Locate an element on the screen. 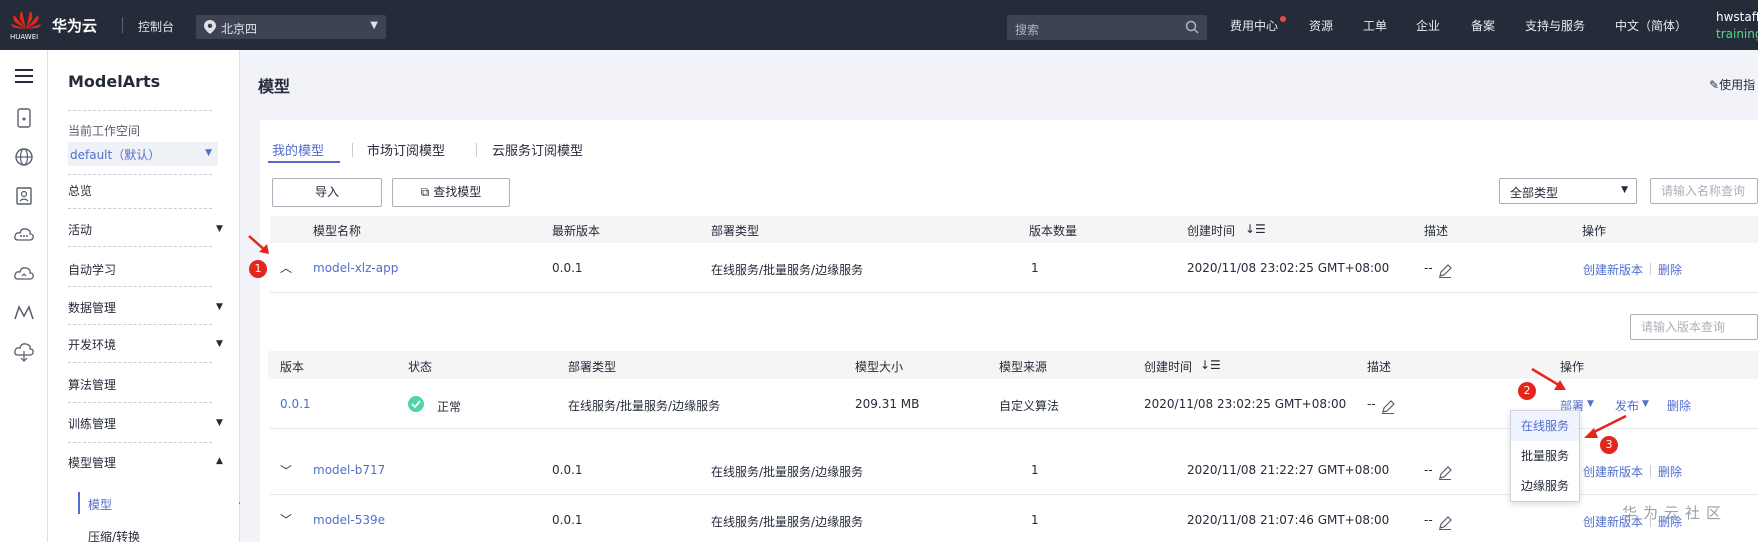 The image size is (1758, 542). version-search-input: 请输入版本查询 is located at coordinates (1694, 327).